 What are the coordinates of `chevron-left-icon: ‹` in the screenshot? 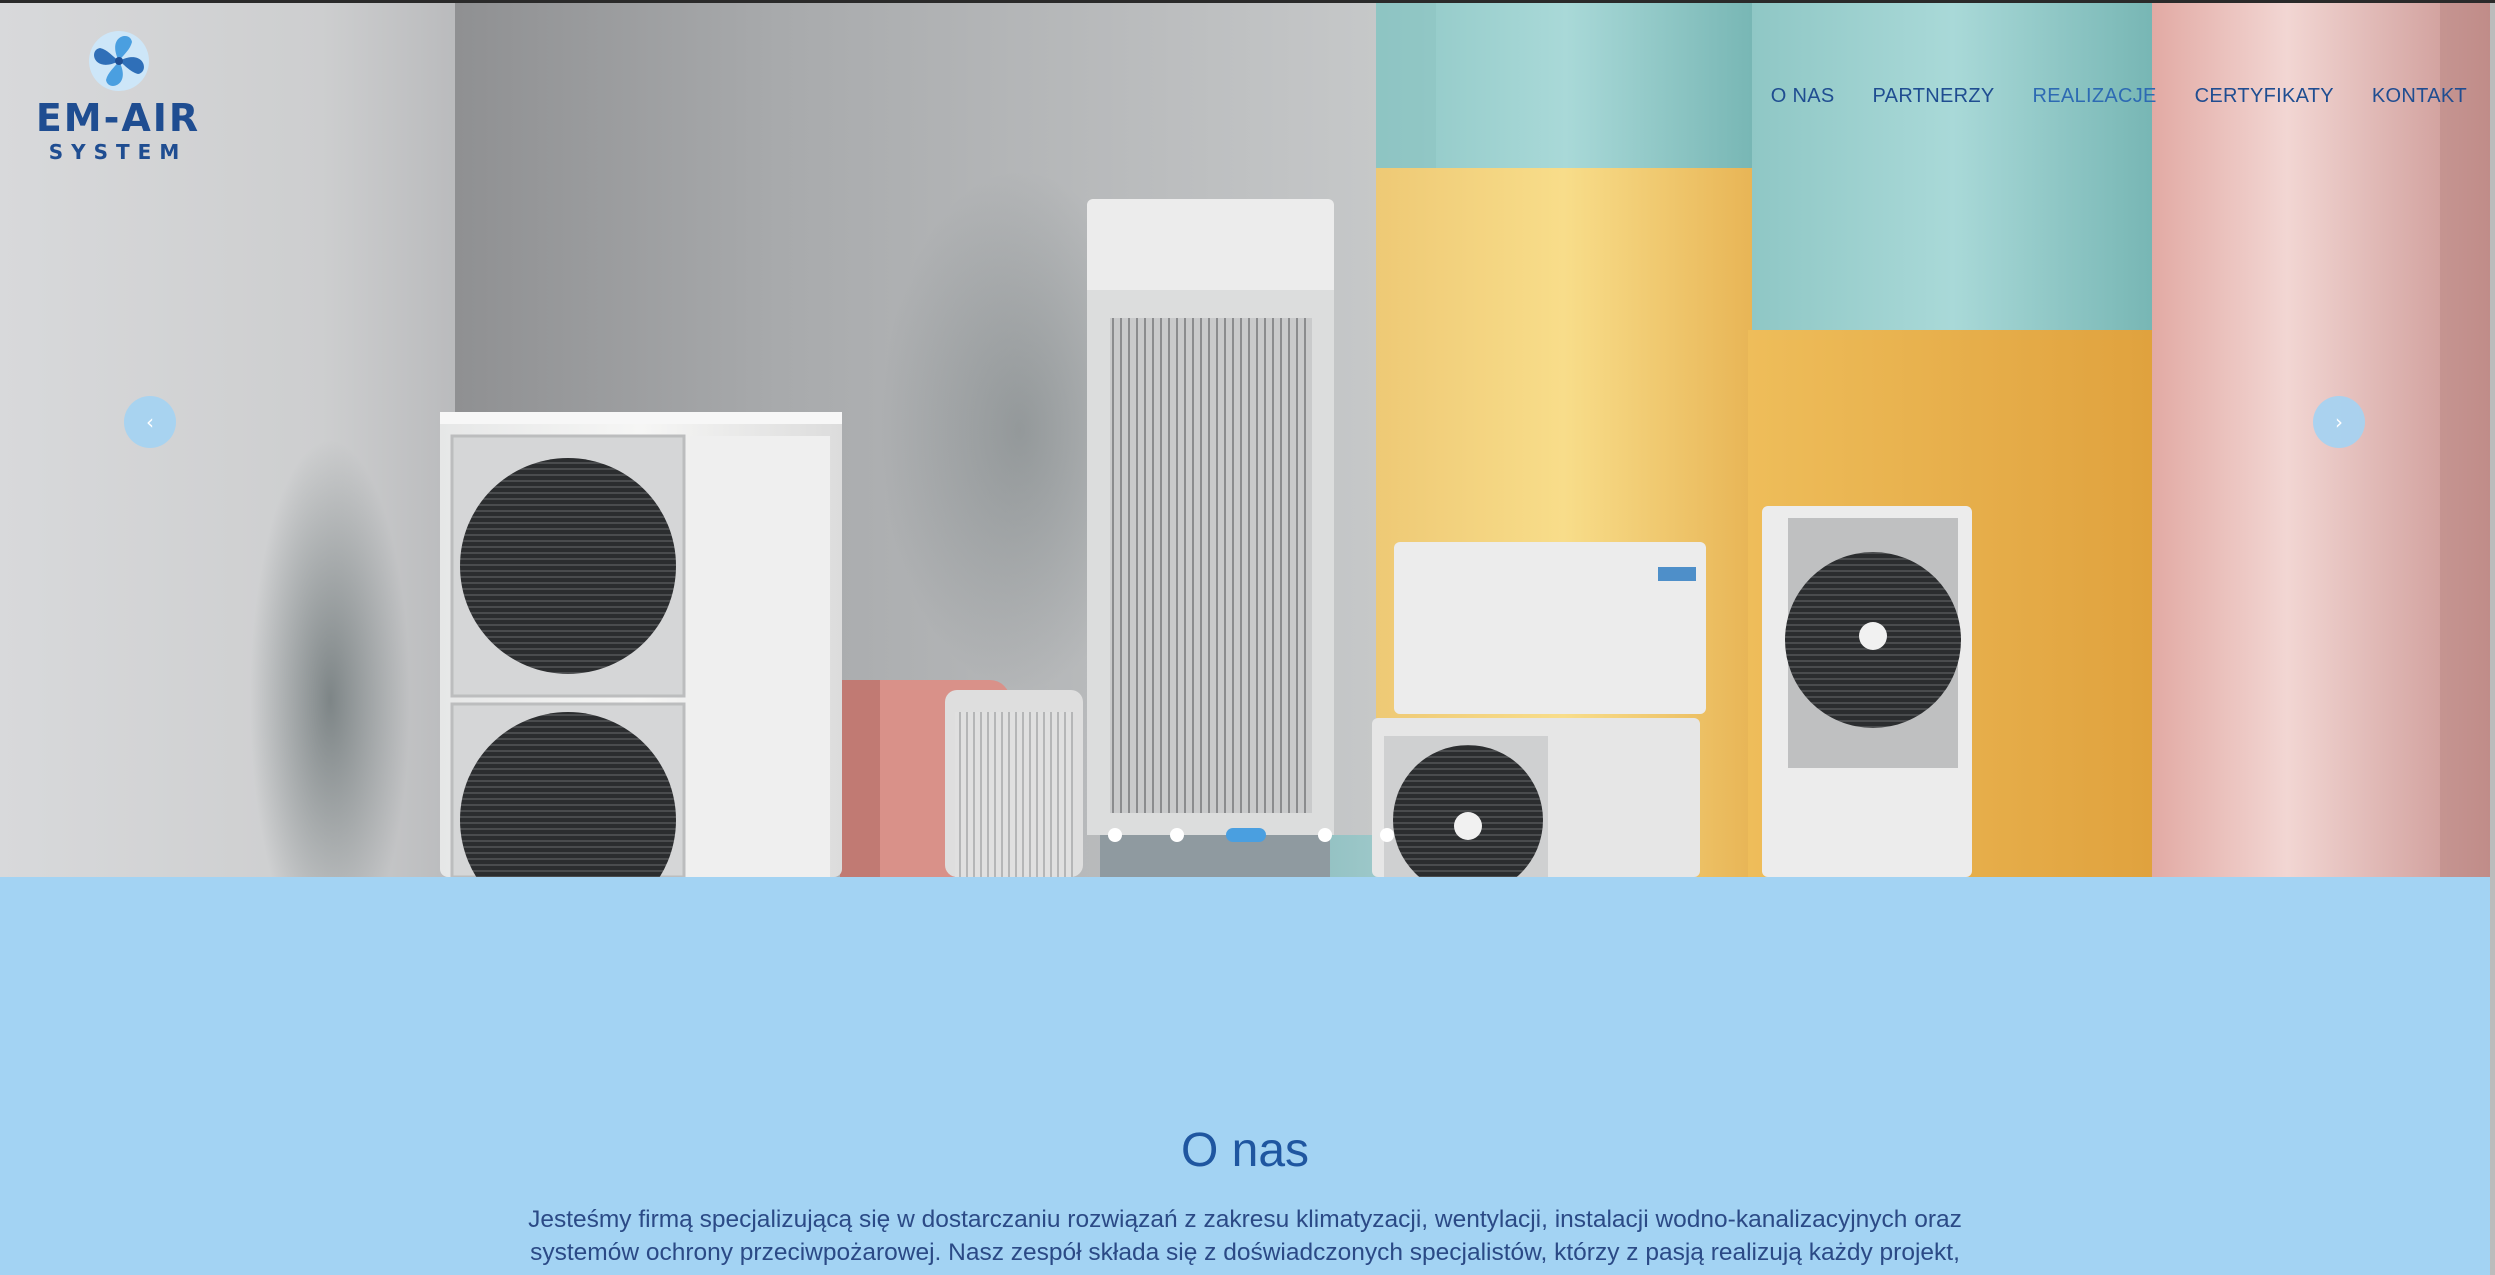 It's located at (150, 422).